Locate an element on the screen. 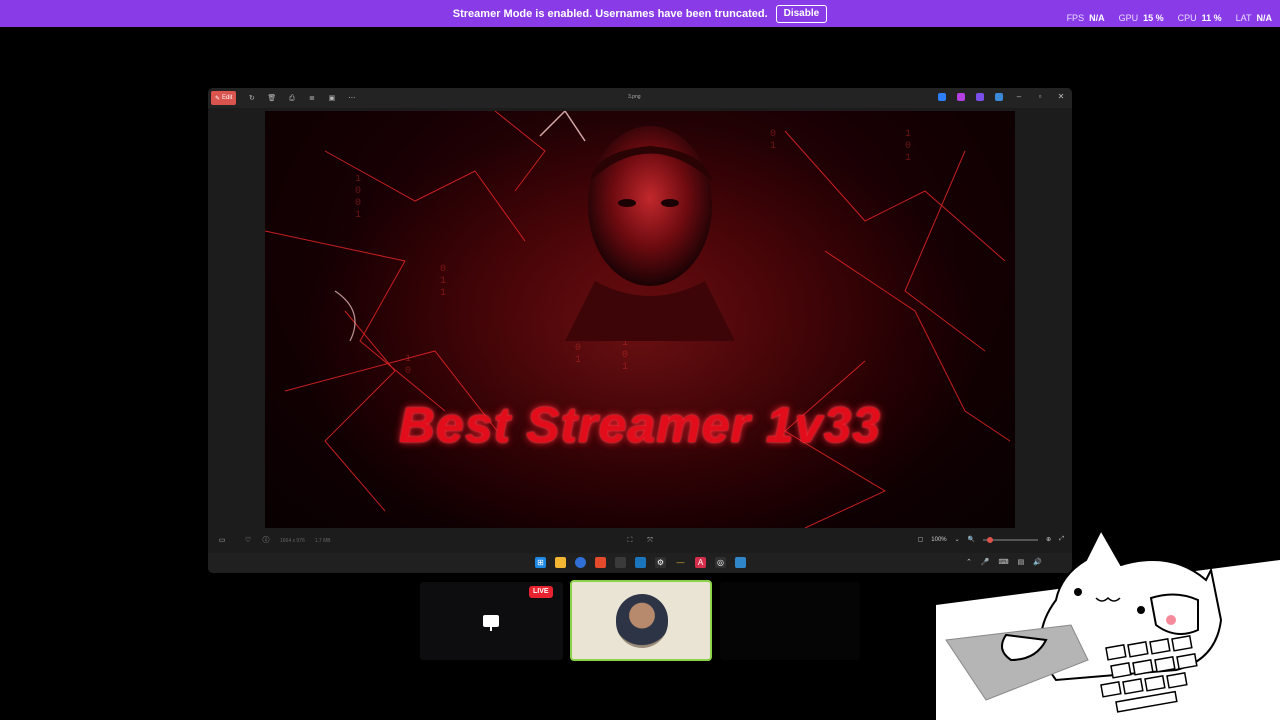  stat-fps: FPS N/A is located at coordinates (1086, 18).